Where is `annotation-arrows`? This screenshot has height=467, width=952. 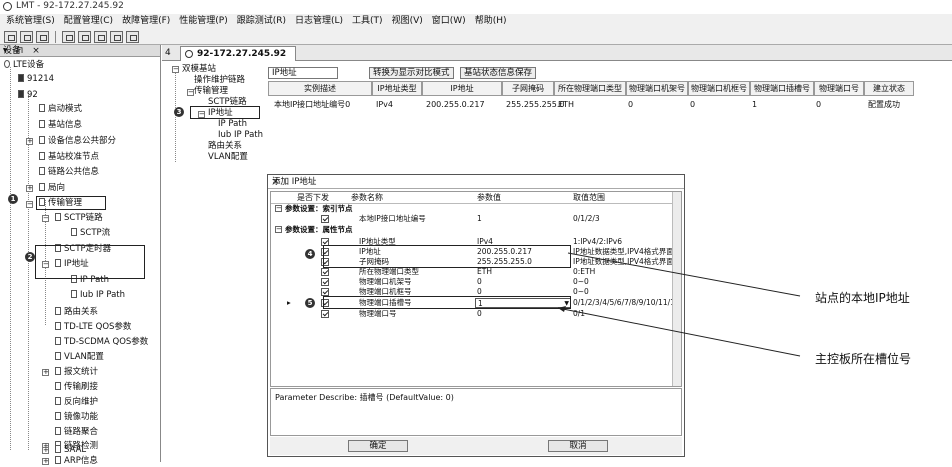 annotation-arrows is located at coordinates (679, 304).